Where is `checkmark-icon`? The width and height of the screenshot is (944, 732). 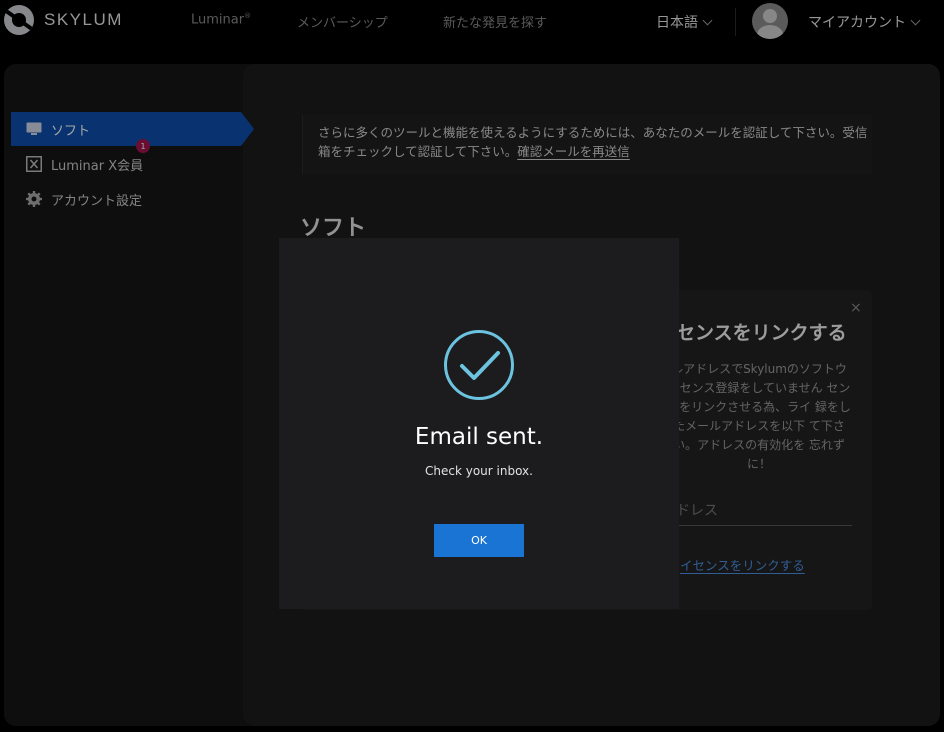 checkmark-icon is located at coordinates (479, 365).